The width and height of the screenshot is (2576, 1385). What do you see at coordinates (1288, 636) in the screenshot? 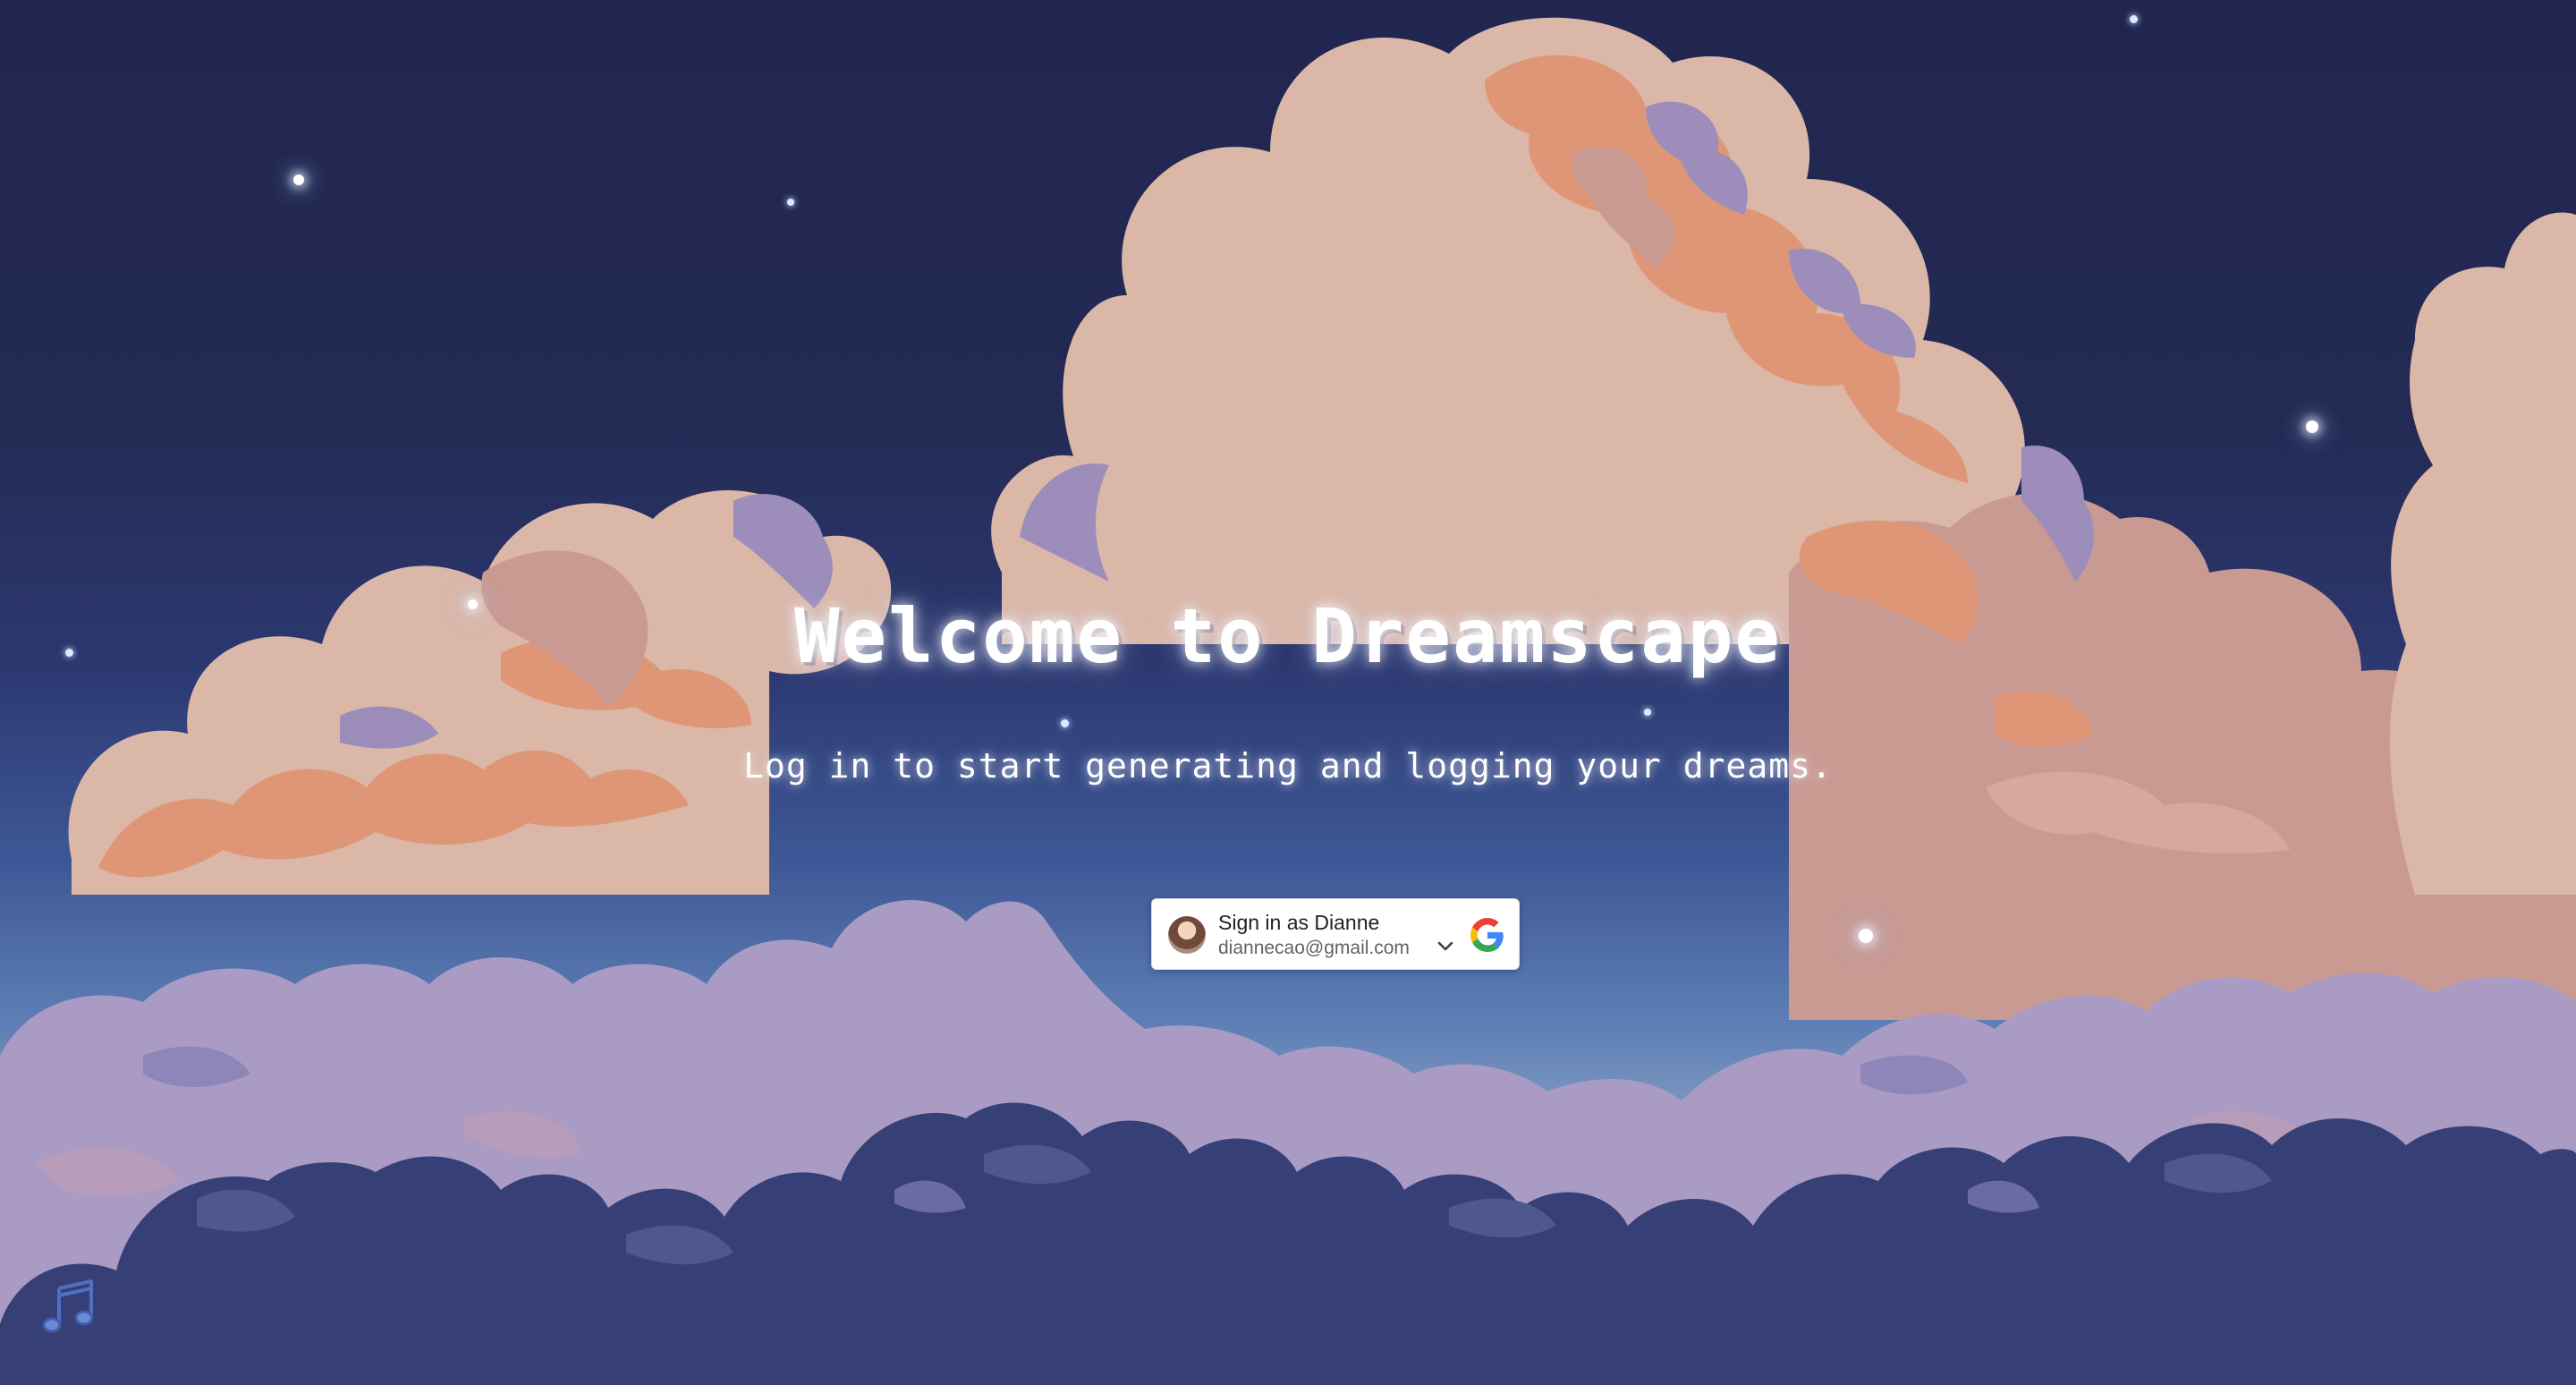
I see `page-title: Welcome to Dreamscape` at bounding box center [1288, 636].